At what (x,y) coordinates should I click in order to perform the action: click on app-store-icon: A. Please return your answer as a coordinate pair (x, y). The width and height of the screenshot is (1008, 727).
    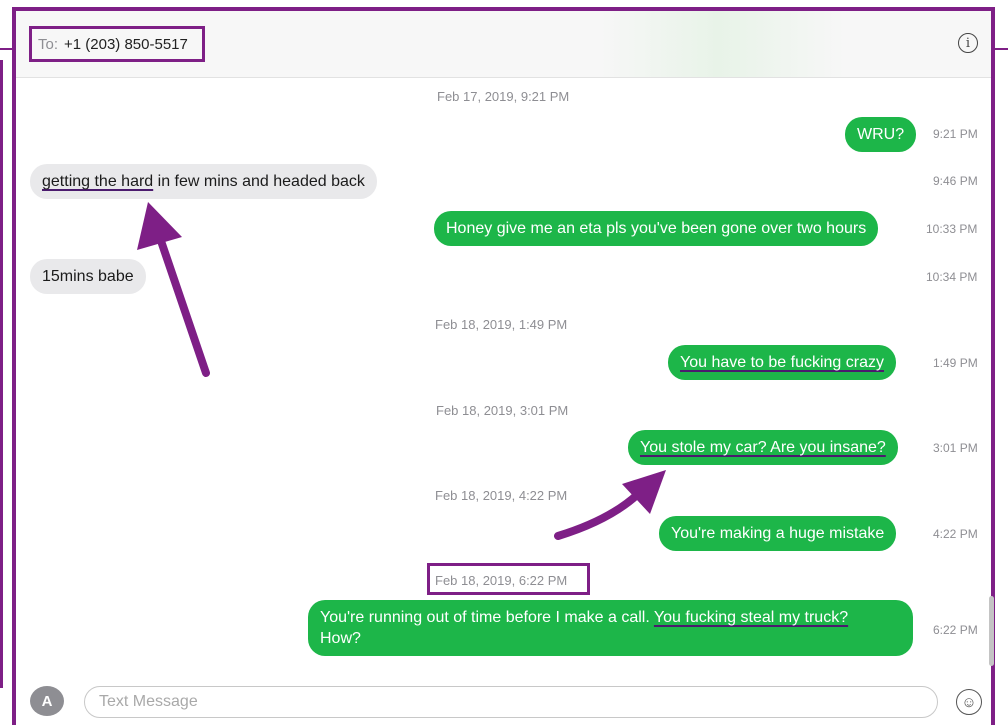
    Looking at the image, I should click on (47, 701).